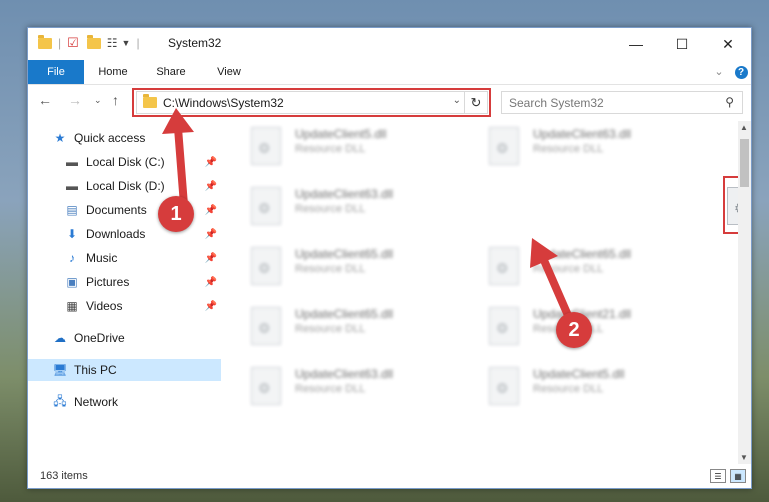  What do you see at coordinates (178, 121) in the screenshot?
I see `arrow-1-head` at bounding box center [178, 121].